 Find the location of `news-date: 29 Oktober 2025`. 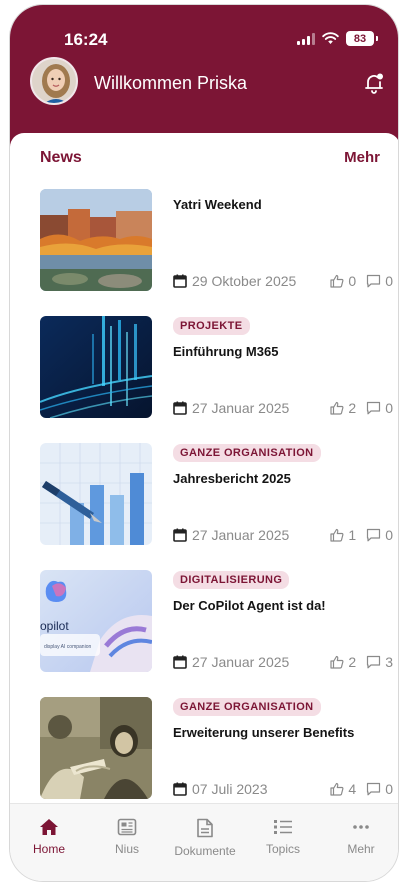

news-date: 29 Oktober 2025 is located at coordinates (234, 281).